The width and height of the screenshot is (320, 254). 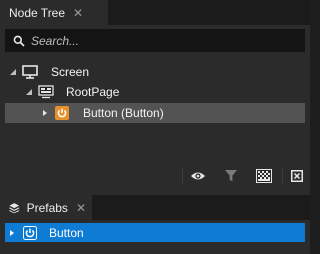 I want to click on tab-node-tree: Node Tree ✕, so click(x=54, y=12).